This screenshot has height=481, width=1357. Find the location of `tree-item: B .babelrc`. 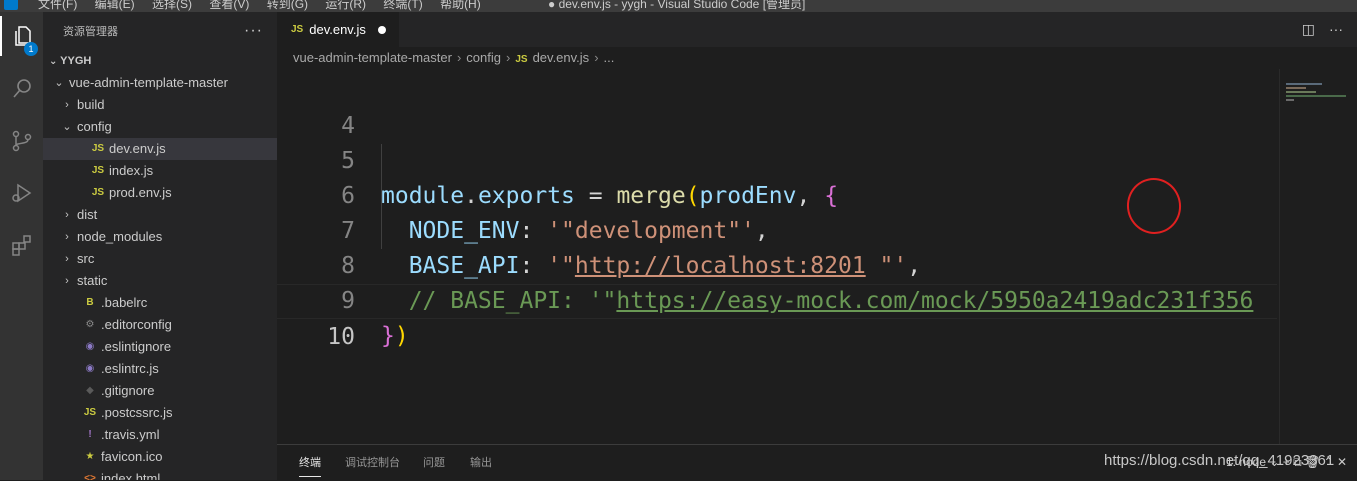

tree-item: B .babelrc is located at coordinates (160, 303).